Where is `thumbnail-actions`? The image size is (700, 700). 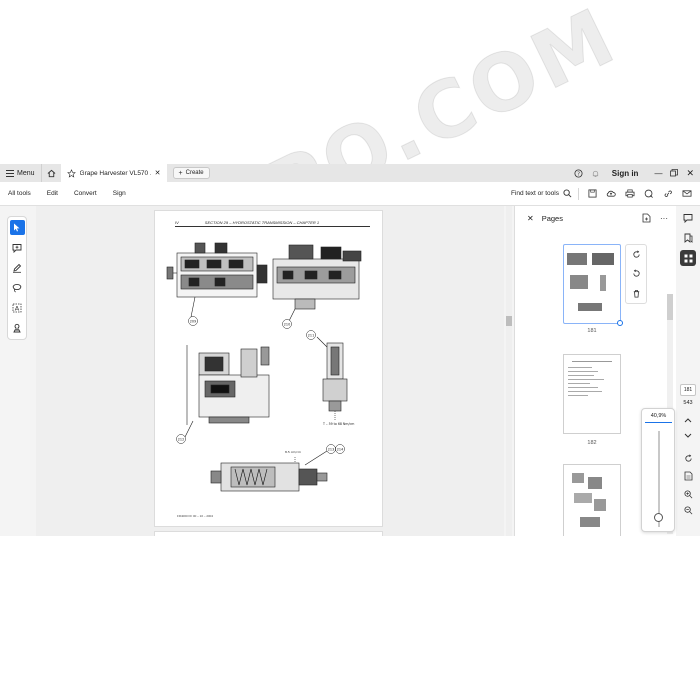 thumbnail-actions is located at coordinates (636, 274).